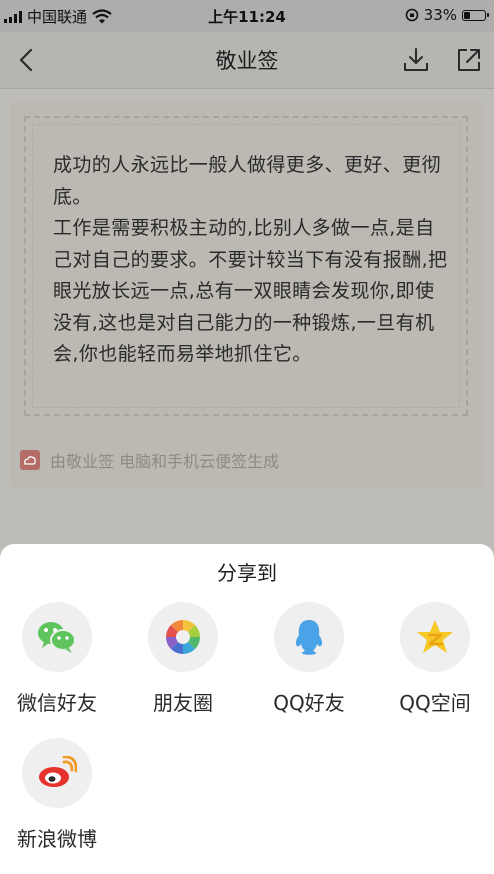  Describe the element at coordinates (475, 15) in the screenshot. I see `battery-icon` at that location.